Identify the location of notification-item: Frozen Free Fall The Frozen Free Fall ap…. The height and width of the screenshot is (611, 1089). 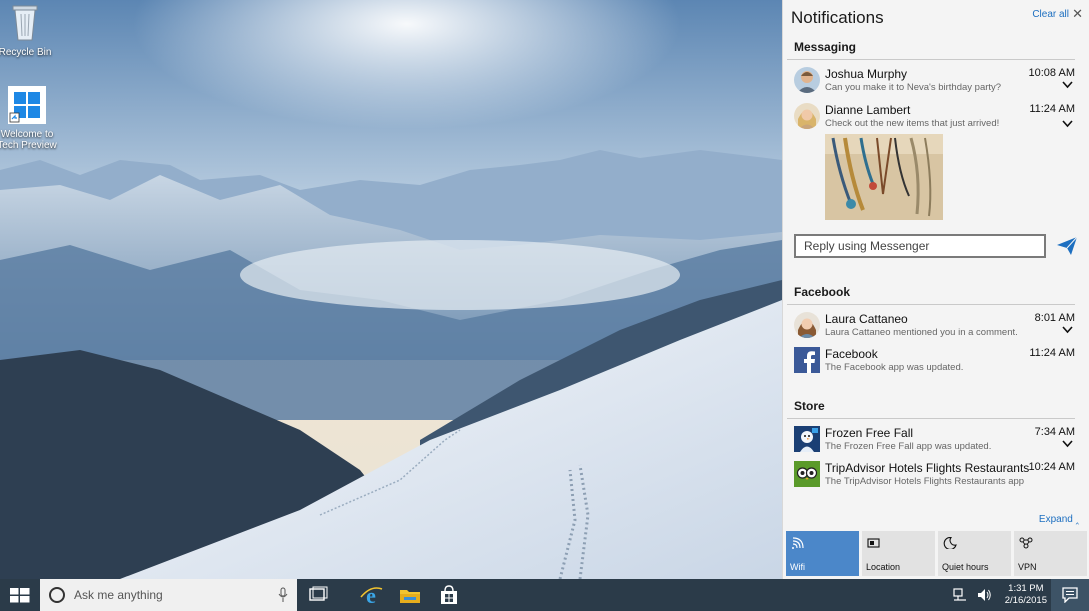
(933, 443).